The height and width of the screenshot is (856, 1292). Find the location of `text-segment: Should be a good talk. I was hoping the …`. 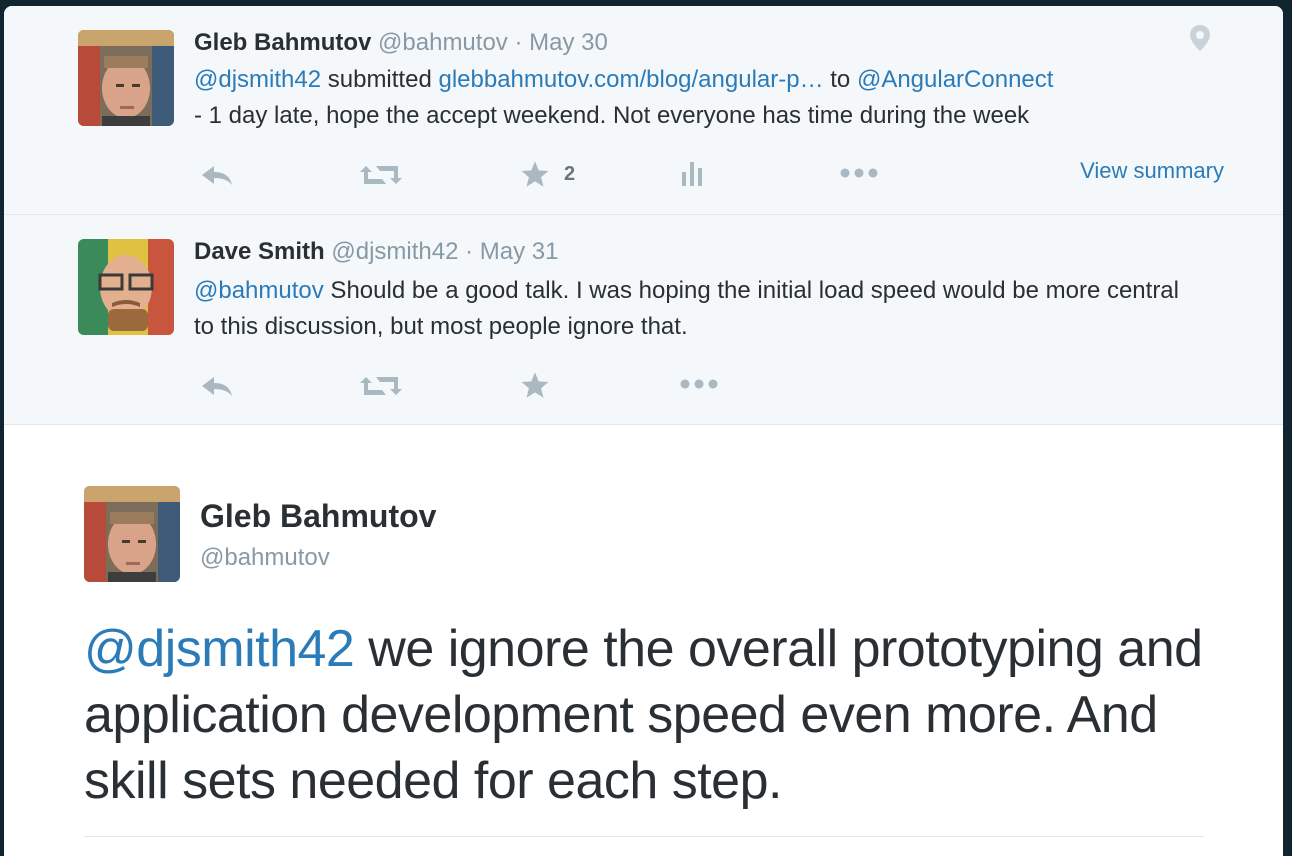

text-segment: Should be a good talk. I was hoping the … is located at coordinates (686, 308).